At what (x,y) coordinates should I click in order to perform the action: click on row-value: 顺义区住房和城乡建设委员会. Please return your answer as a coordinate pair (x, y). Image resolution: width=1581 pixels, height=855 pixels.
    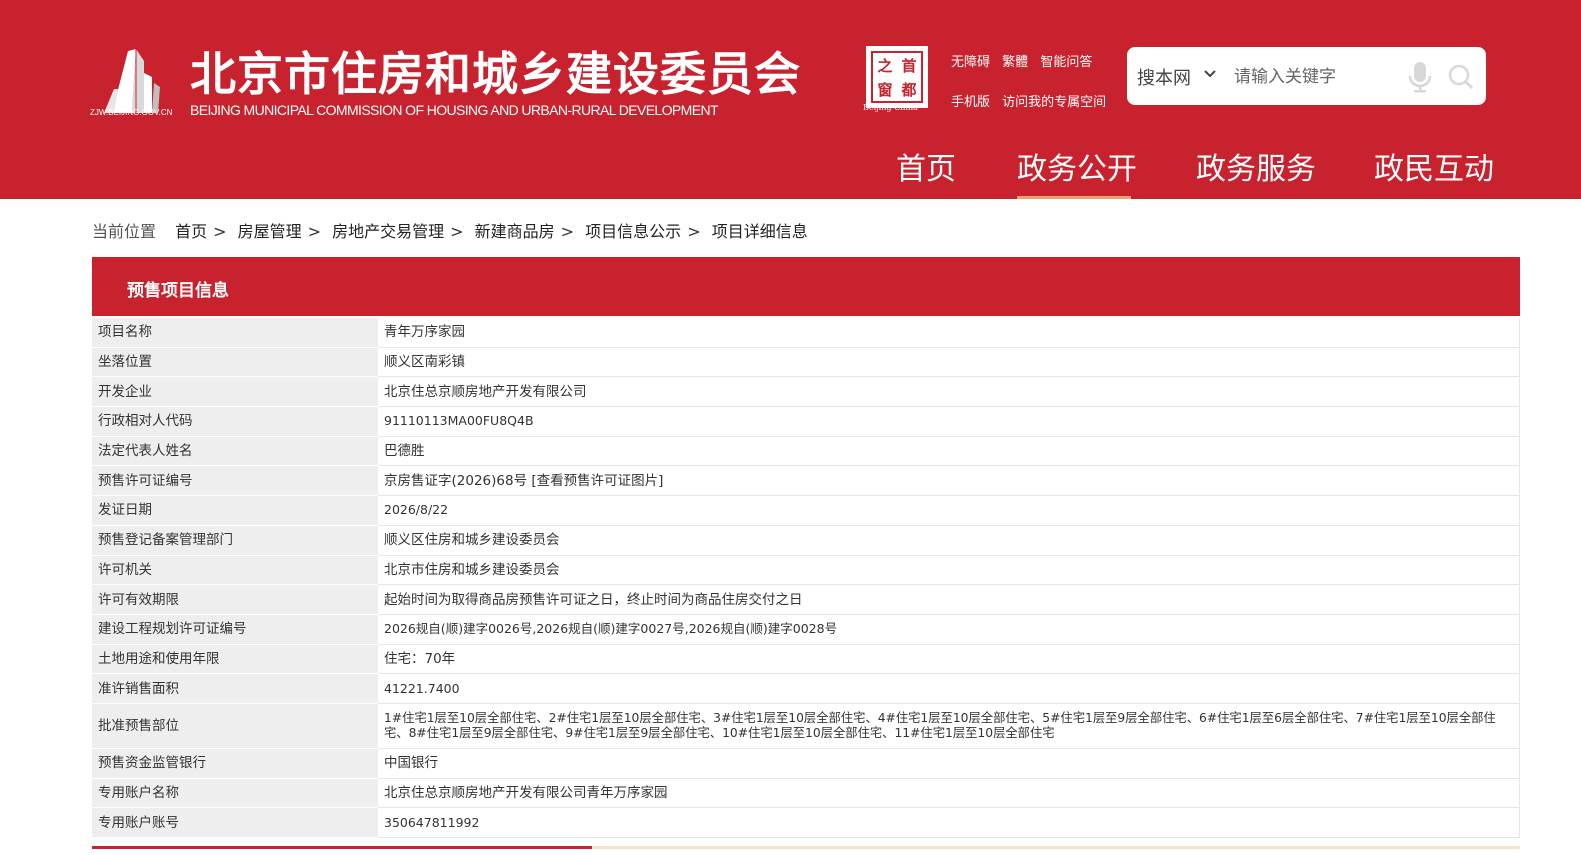
    Looking at the image, I should click on (949, 540).